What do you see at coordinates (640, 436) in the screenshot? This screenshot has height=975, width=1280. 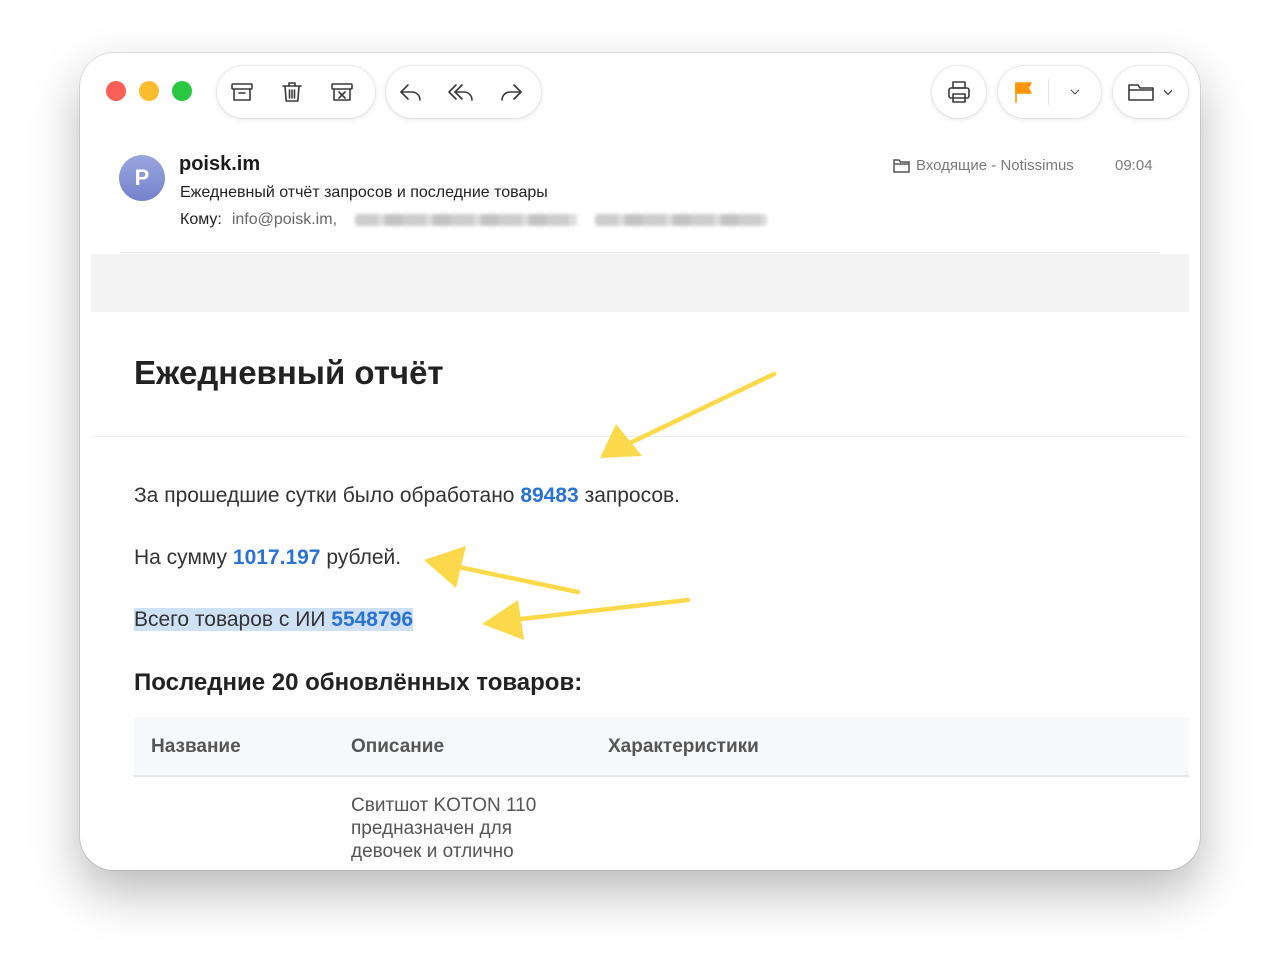 I see `title-divider` at bounding box center [640, 436].